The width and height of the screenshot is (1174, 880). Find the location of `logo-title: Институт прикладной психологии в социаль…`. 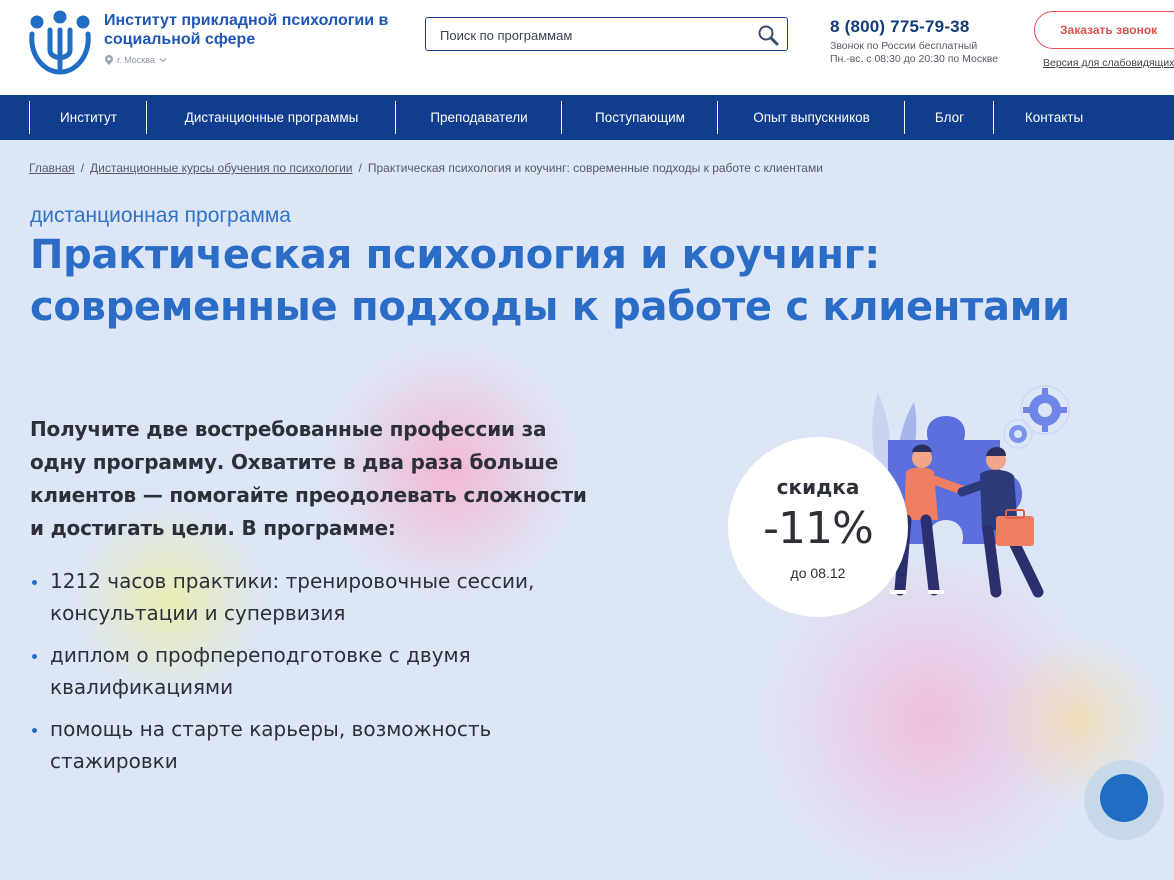

logo-title: Институт прикладной психологии в социаль… is located at coordinates (254, 30).